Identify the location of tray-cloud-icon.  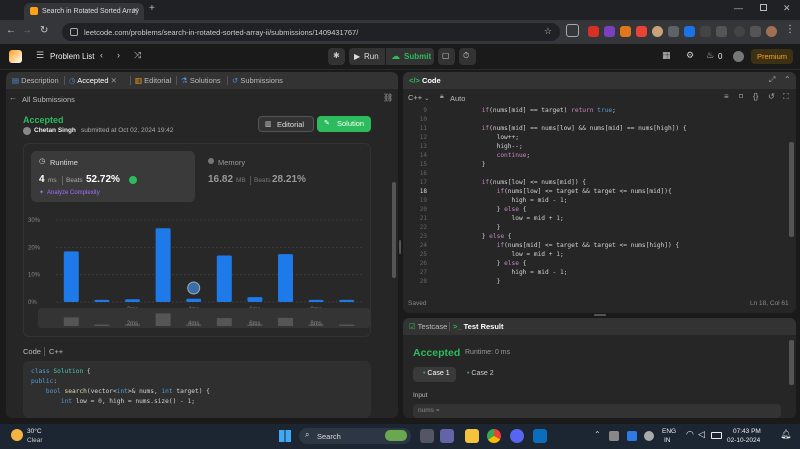
(649, 436).